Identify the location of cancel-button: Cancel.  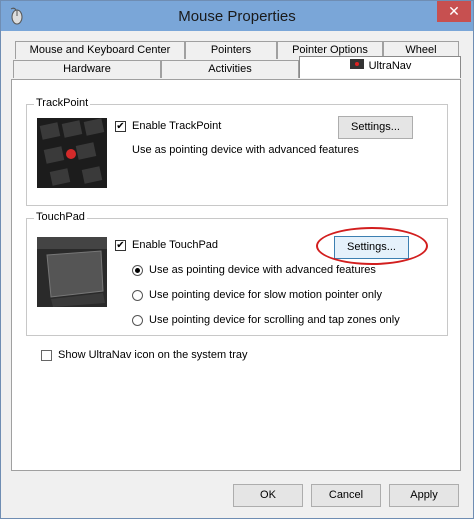
(346, 495).